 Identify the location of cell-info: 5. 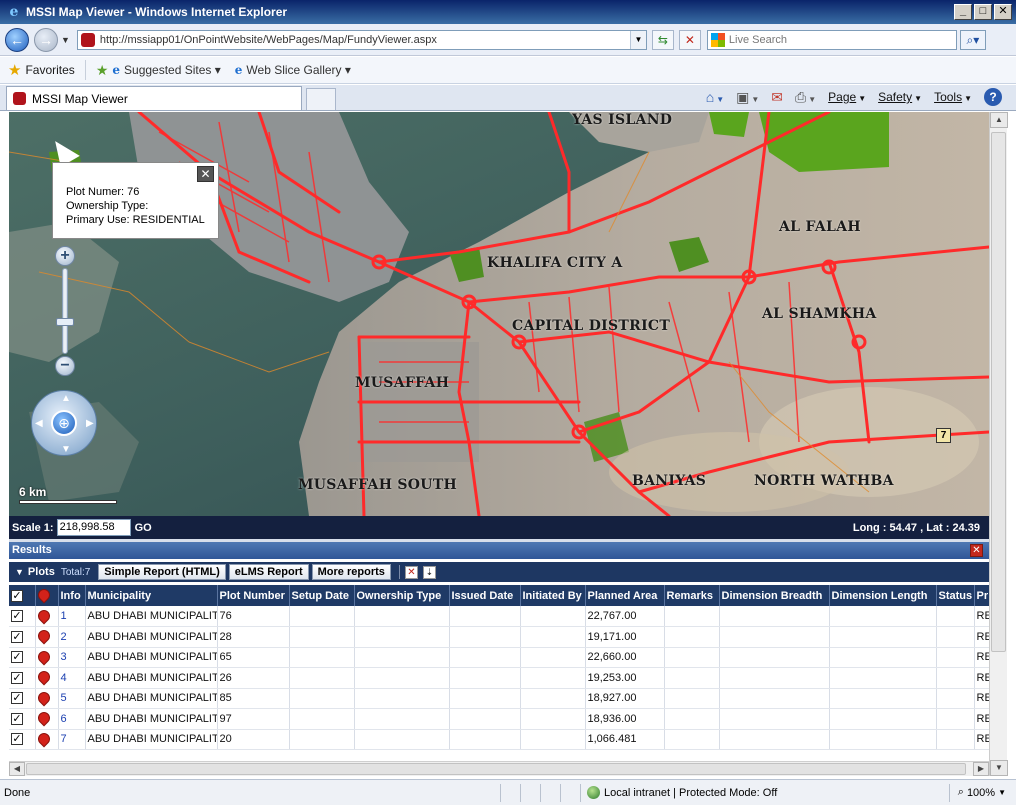
(72, 698).